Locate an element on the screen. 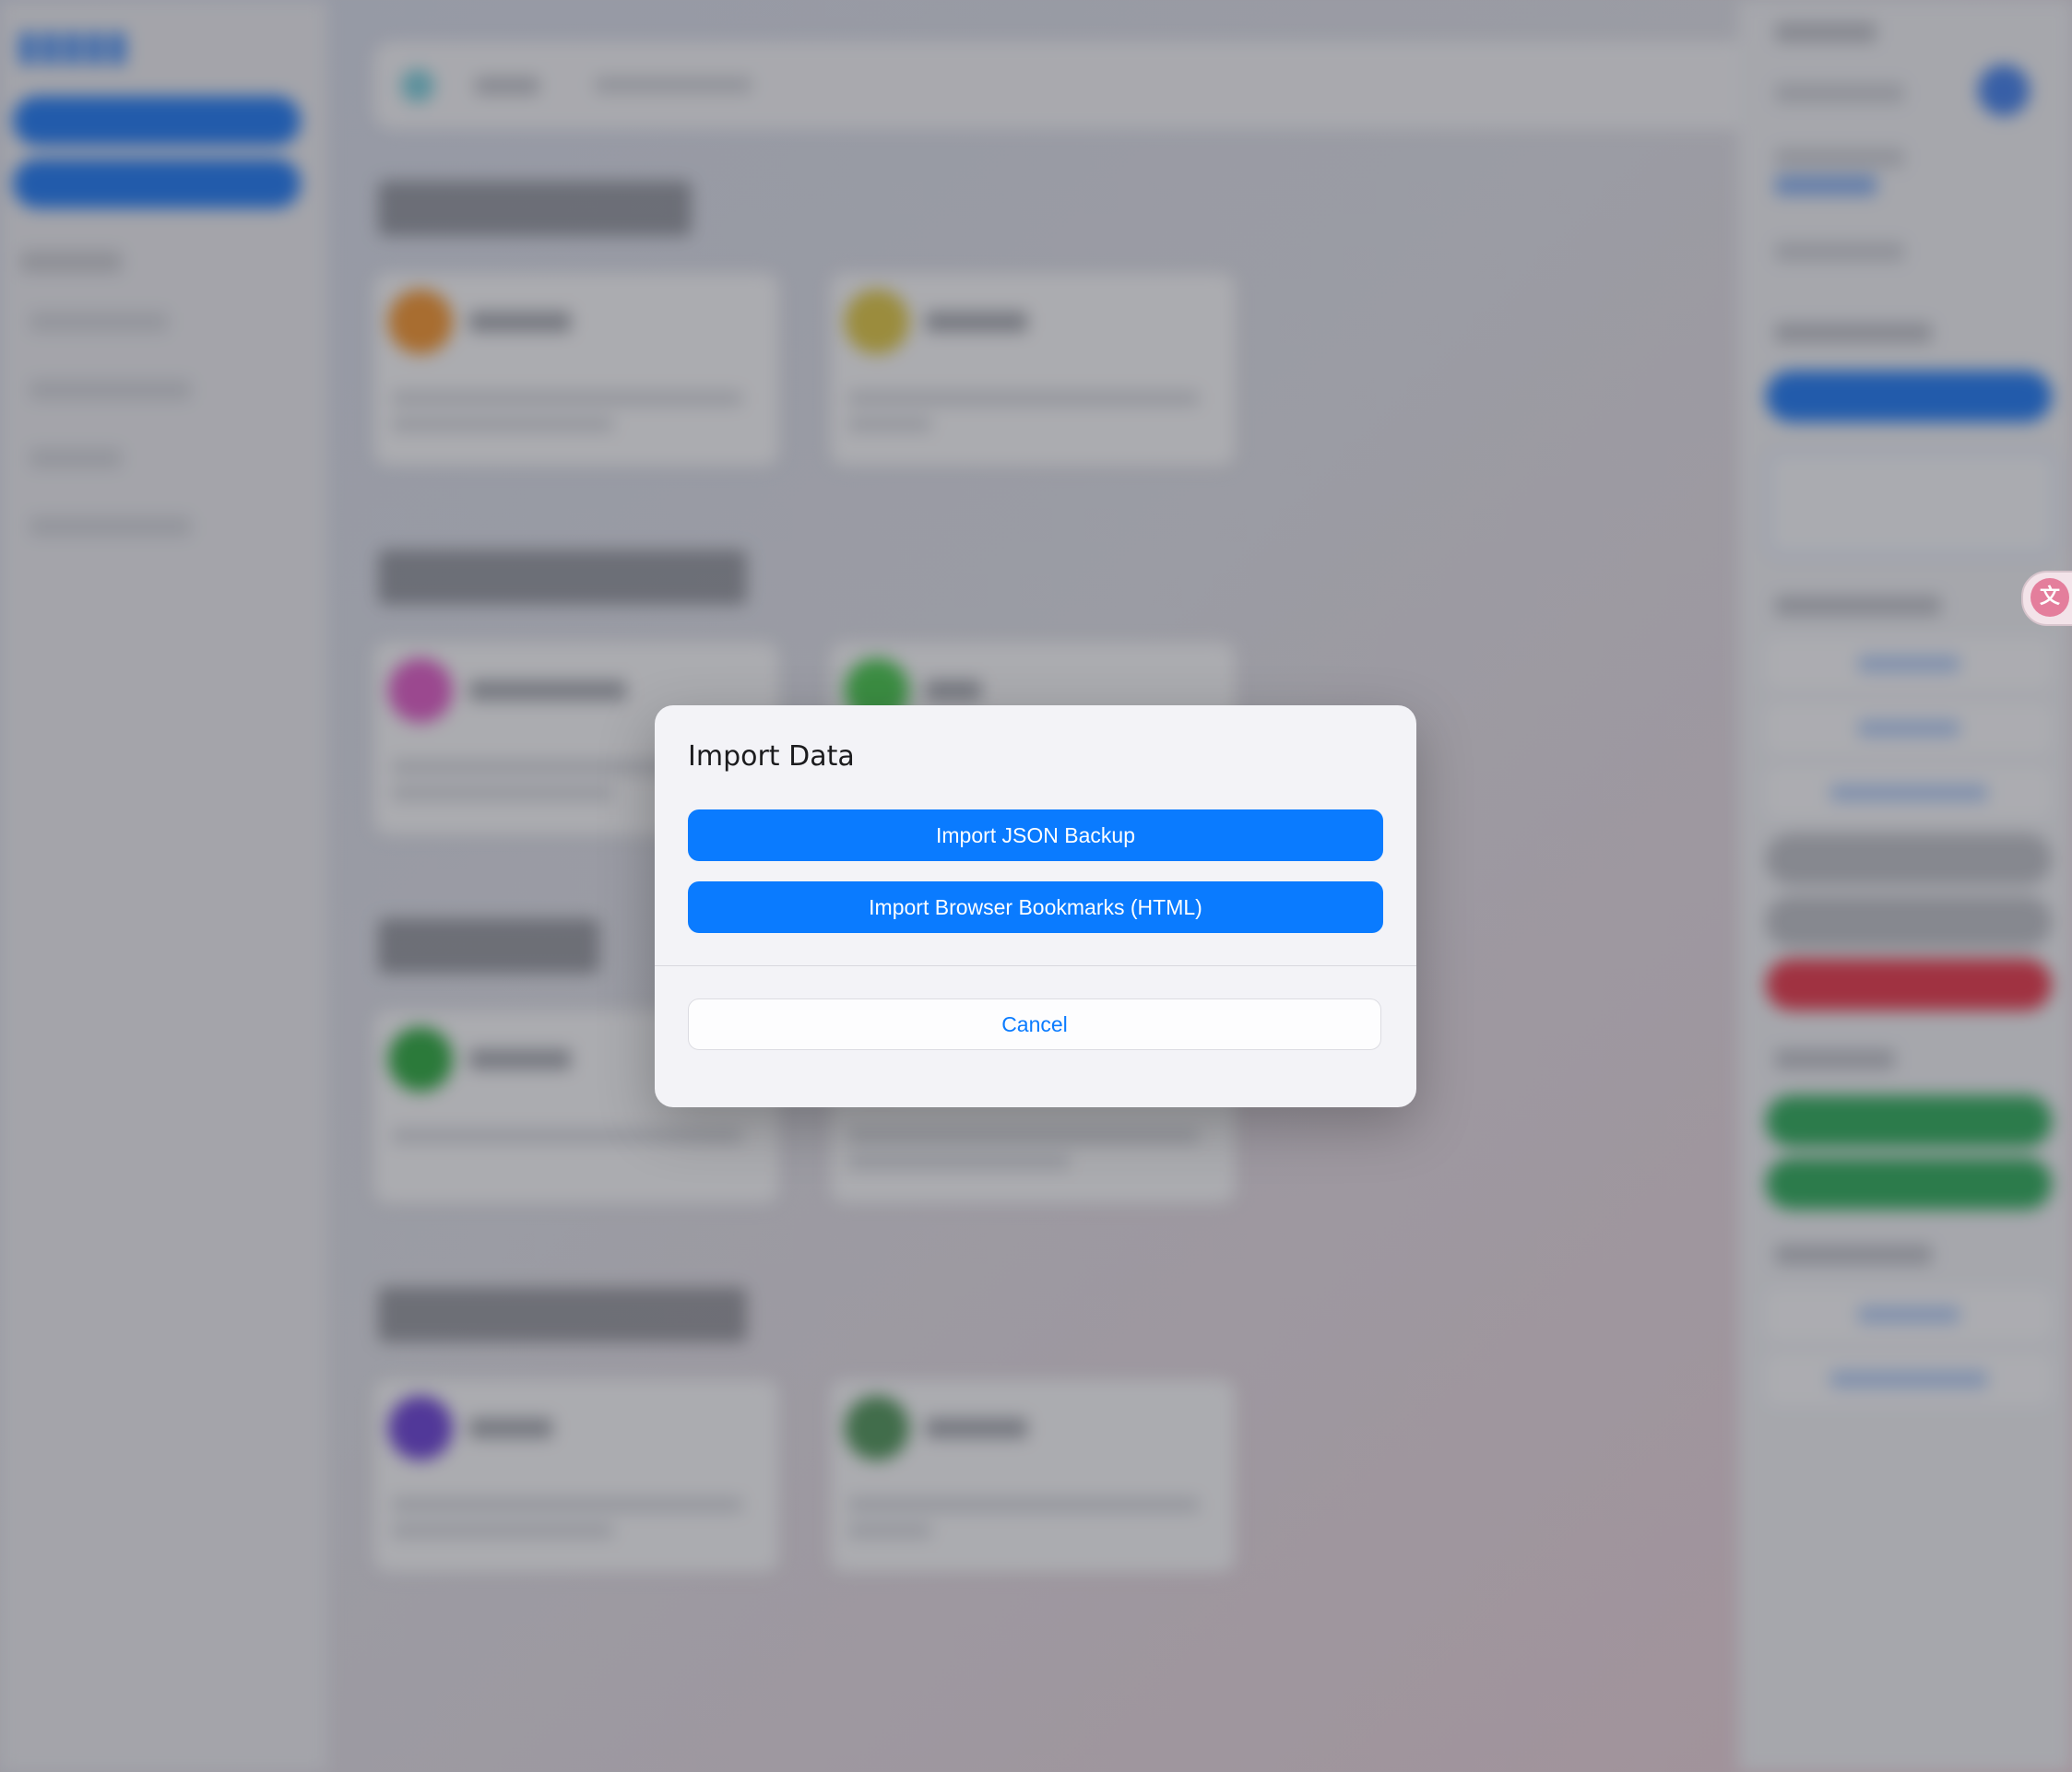 Image resolution: width=2072 pixels, height=1772 pixels. dialog-divider is located at coordinates (1035, 965).